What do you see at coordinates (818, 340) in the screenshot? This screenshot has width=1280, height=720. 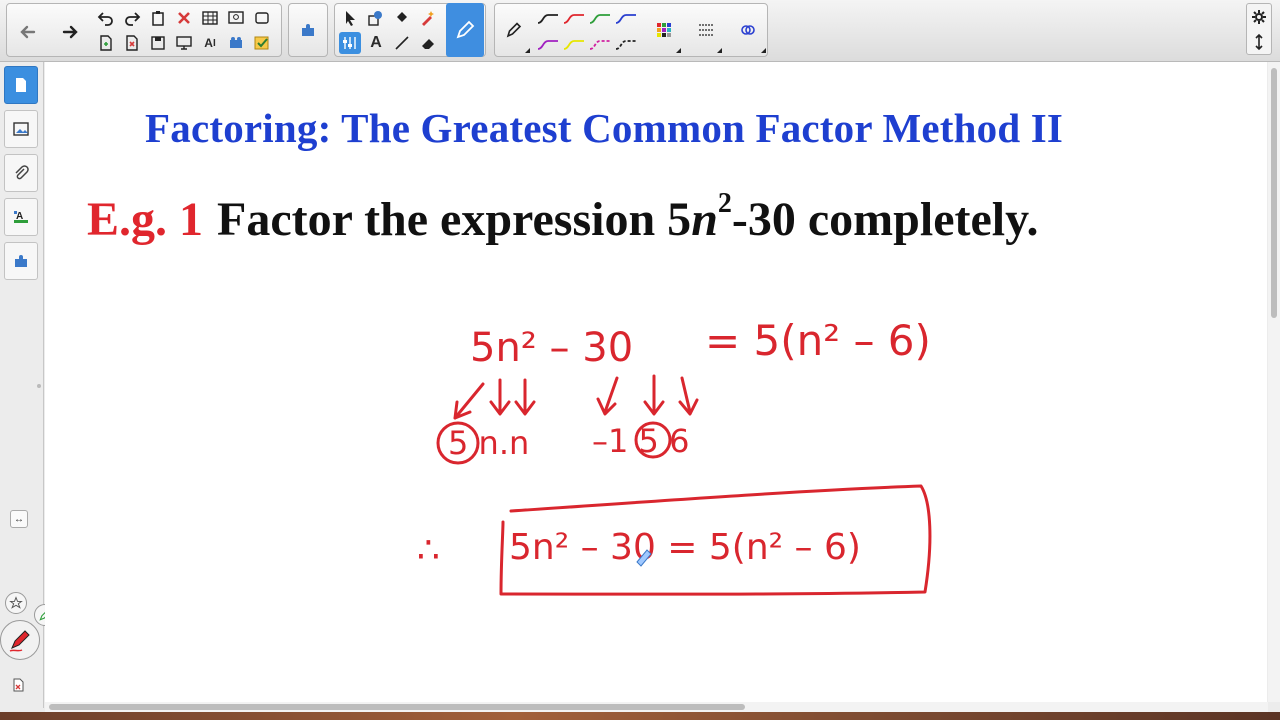 I see `ink-factored-result: = 5(n² – 6)` at bounding box center [818, 340].